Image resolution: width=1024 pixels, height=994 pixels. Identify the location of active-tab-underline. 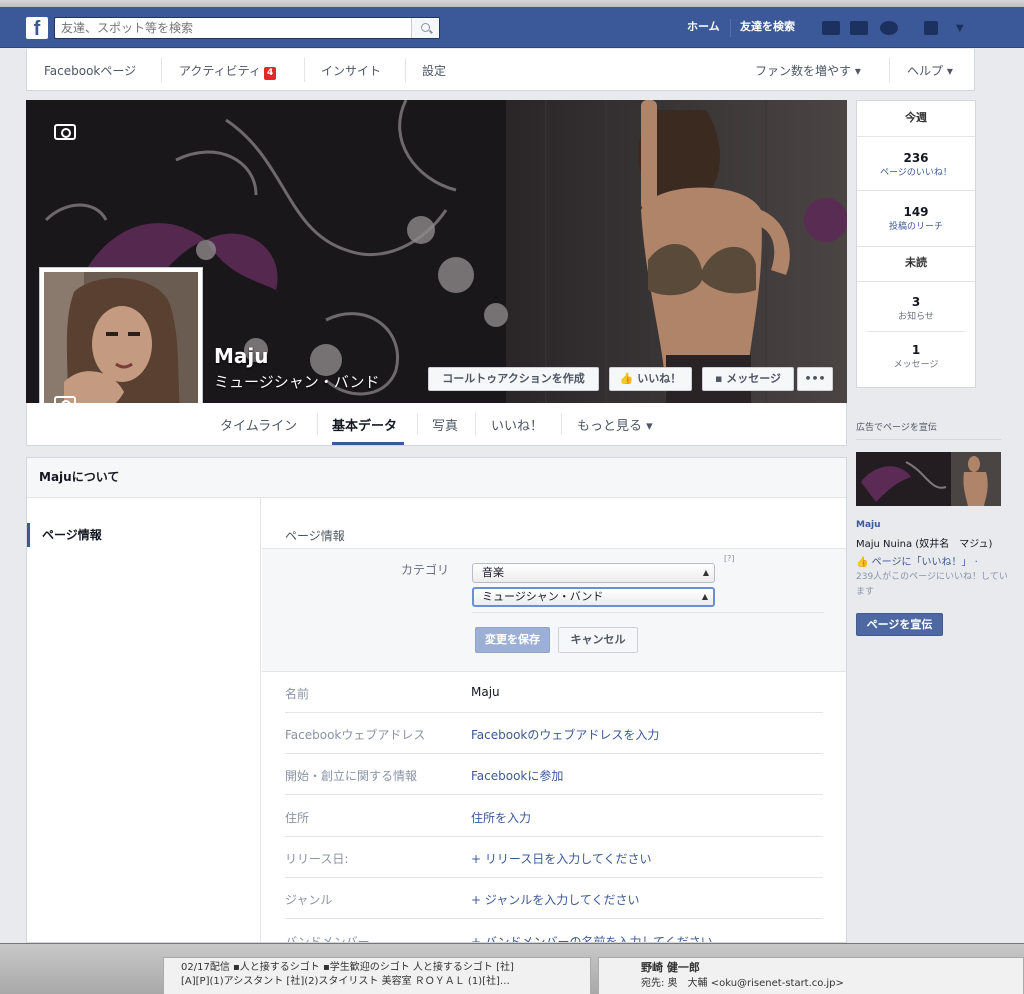
(368, 443).